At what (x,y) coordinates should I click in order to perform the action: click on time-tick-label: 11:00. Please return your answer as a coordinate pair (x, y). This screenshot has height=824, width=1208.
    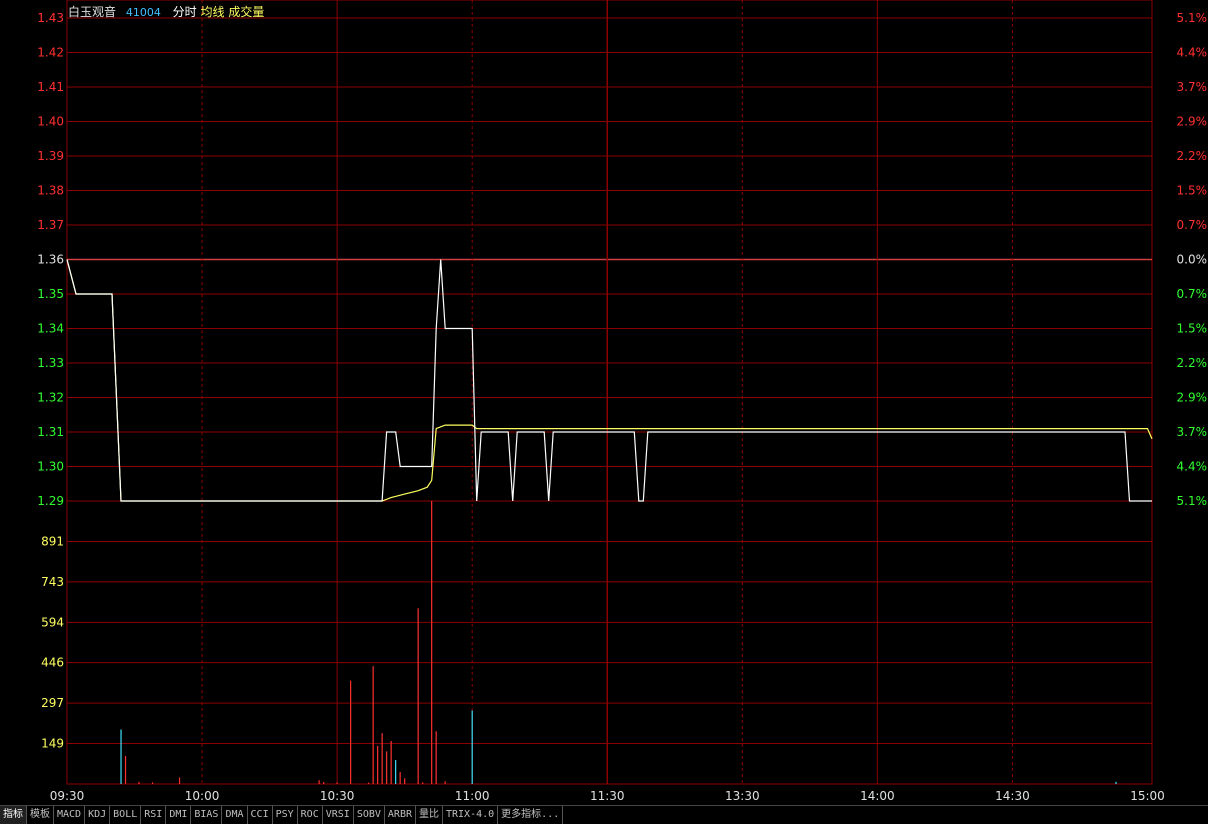
    Looking at the image, I should click on (472, 796).